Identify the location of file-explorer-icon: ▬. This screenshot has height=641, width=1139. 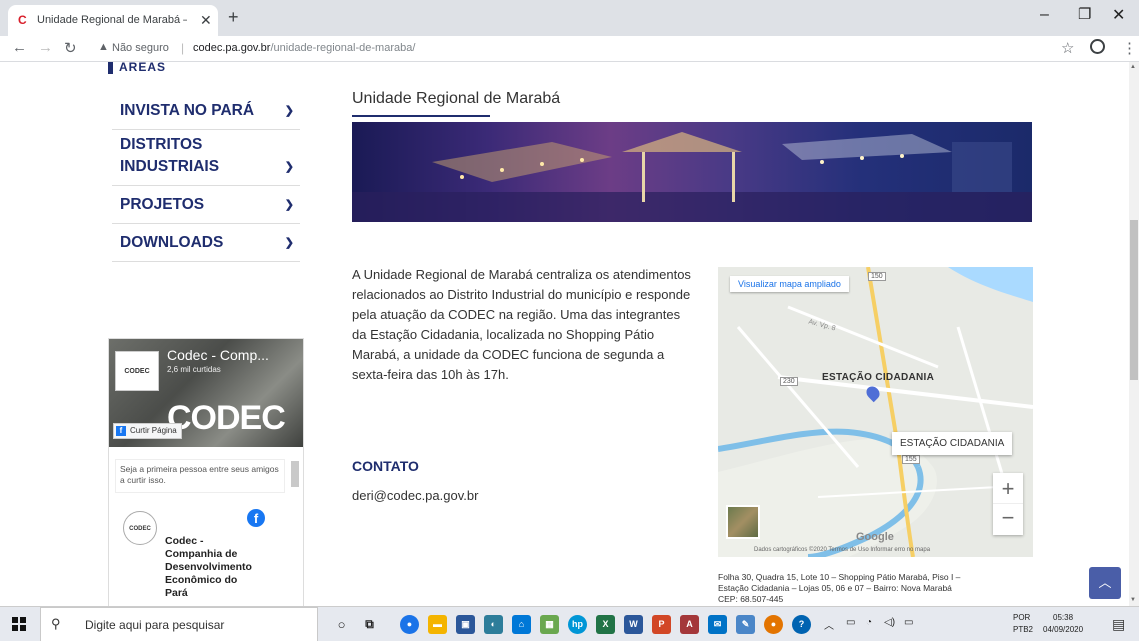
(437, 624).